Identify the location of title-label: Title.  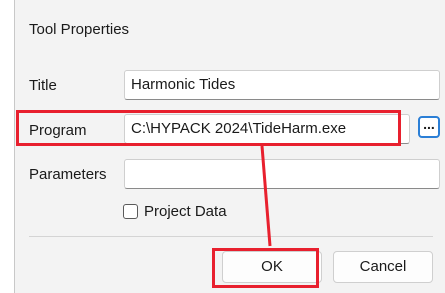
(43, 85).